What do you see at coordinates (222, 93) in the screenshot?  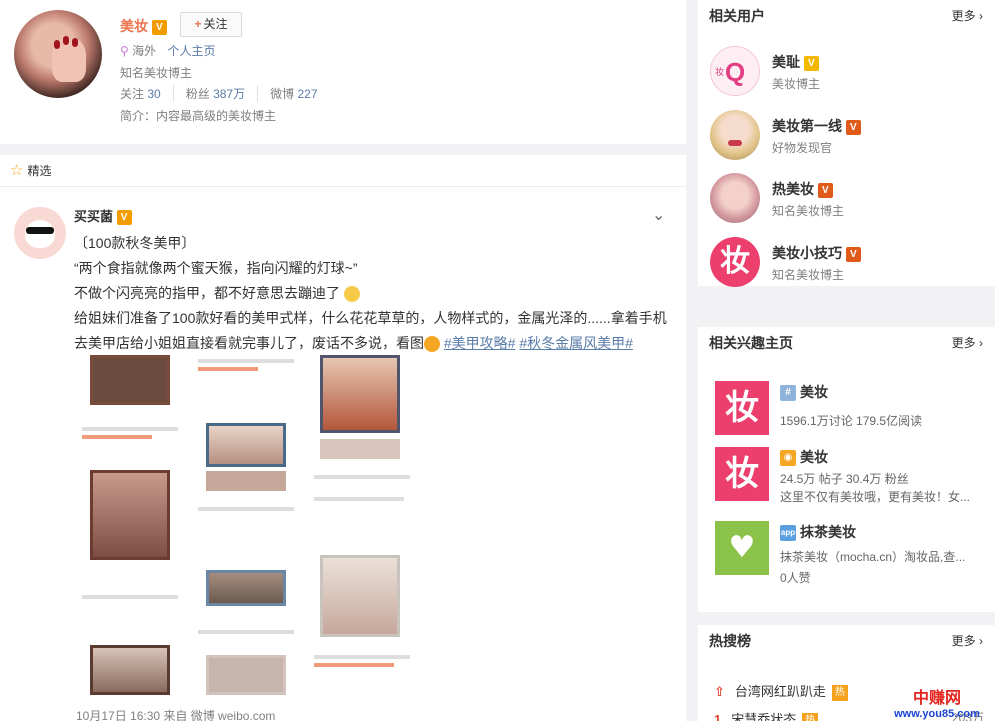 I see `stat-followers: 粉丝 387万` at bounding box center [222, 93].